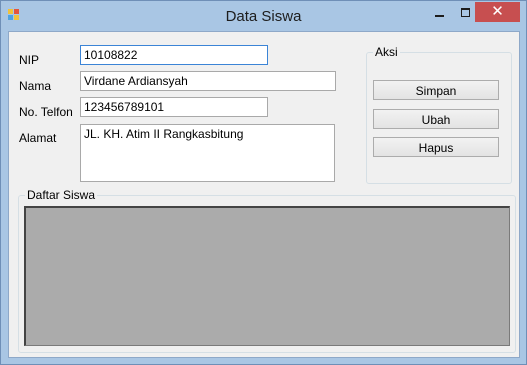  I want to click on close-button: ✕, so click(497, 12).